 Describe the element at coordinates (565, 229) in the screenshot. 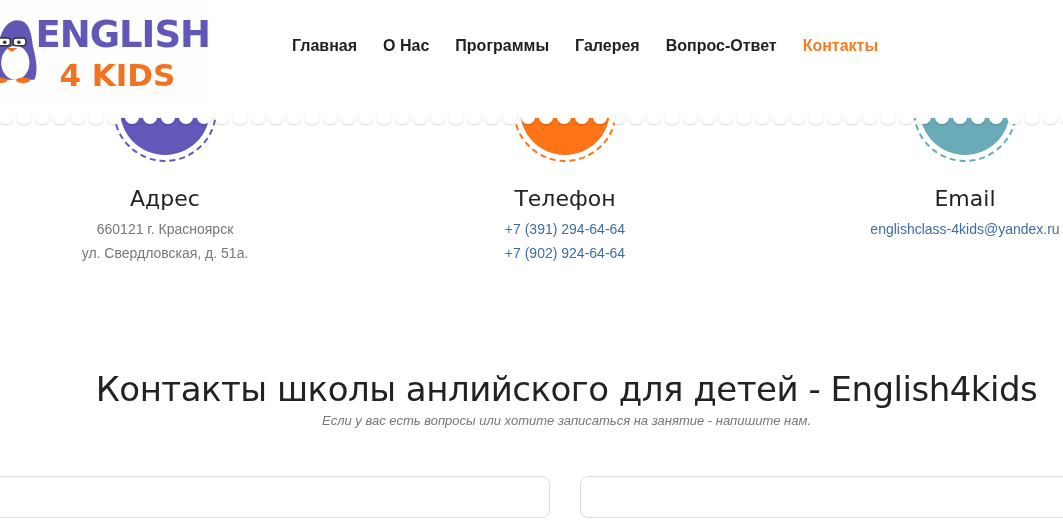

I see `contact-link: +7 (391) 294-64-64` at that location.